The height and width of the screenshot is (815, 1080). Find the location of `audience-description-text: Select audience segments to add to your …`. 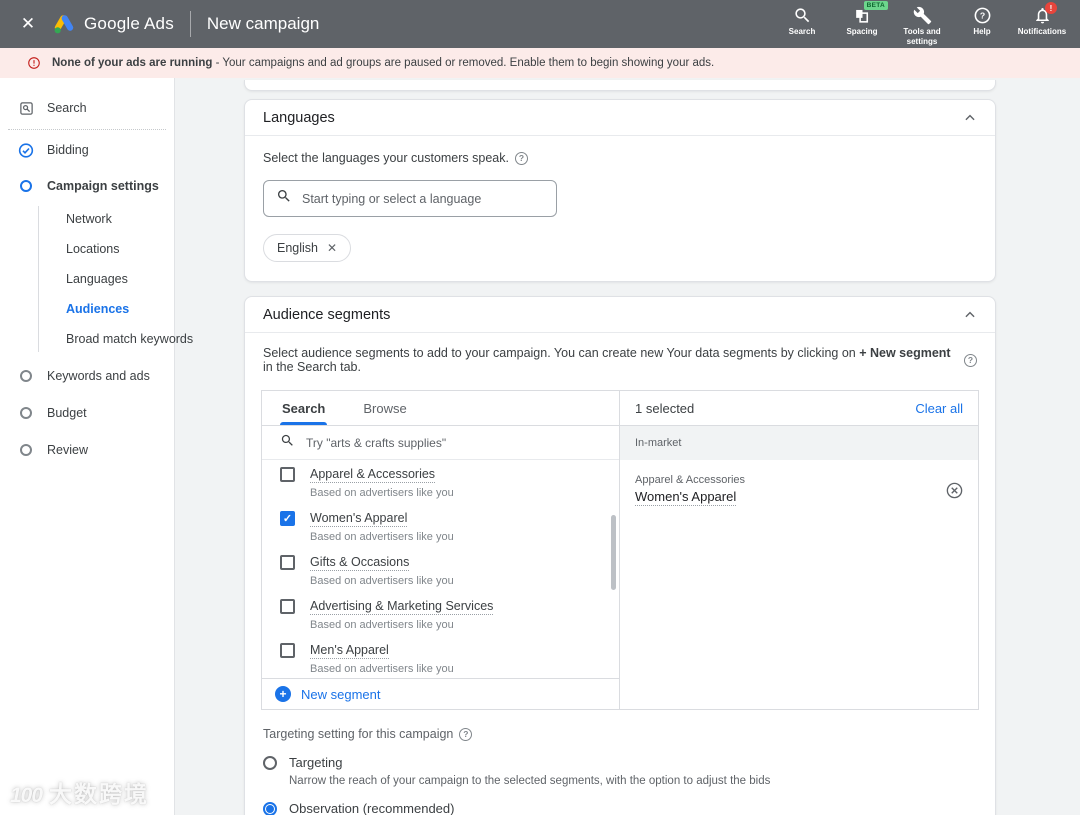

audience-description-text: Select audience segments to add to your … is located at coordinates (610, 360).